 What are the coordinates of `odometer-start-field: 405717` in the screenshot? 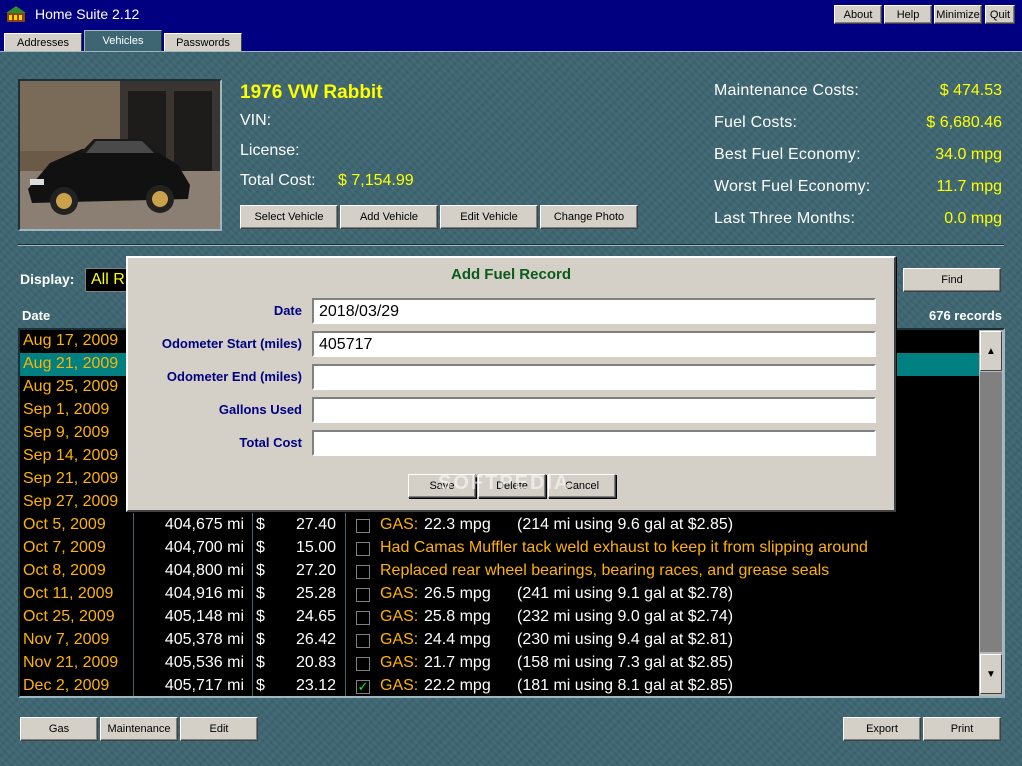 It's located at (594, 344).